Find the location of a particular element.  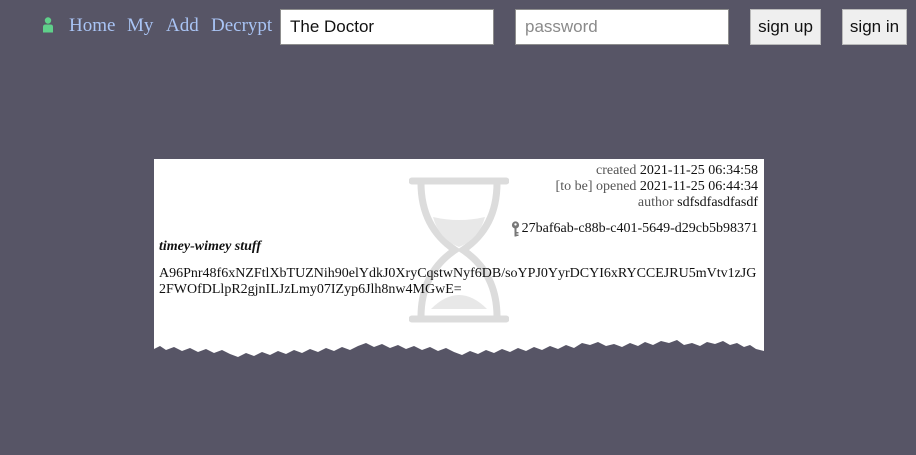

nav-link-add: Add is located at coordinates (182, 26).